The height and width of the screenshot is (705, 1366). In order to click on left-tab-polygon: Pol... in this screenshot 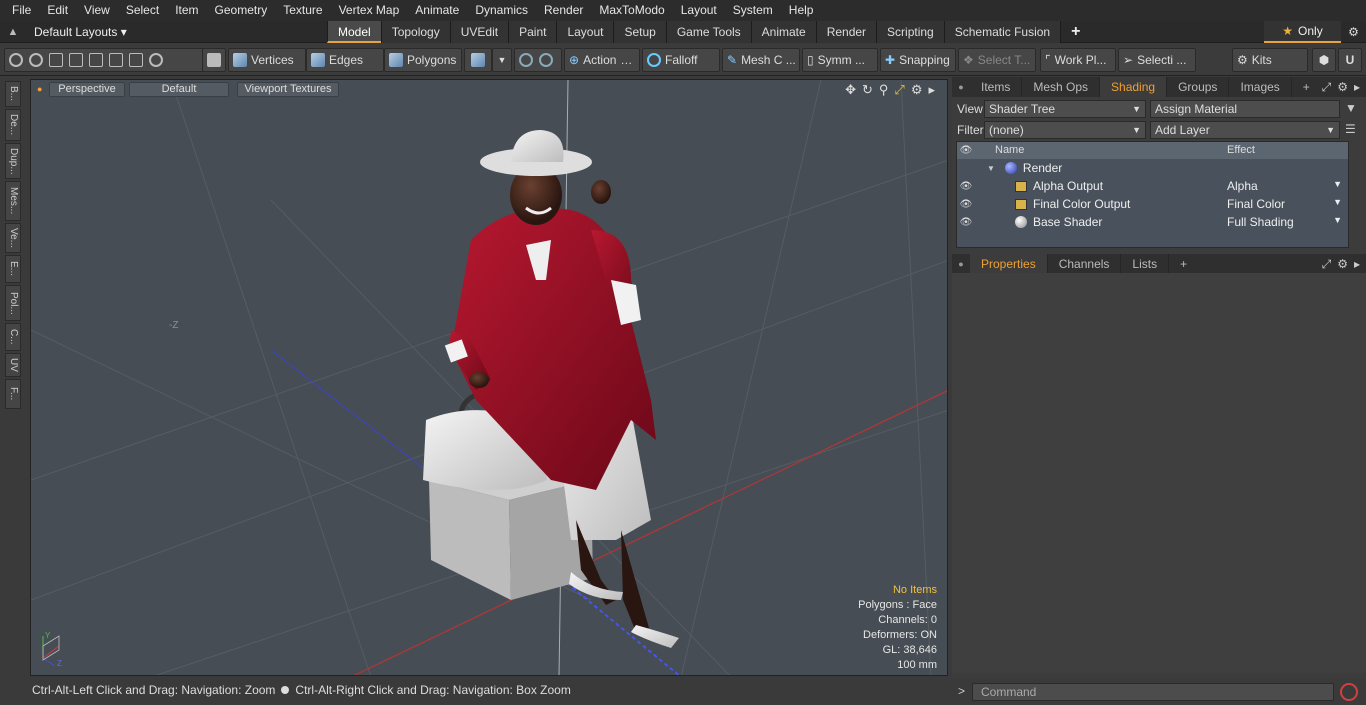, I will do `click(13, 303)`.